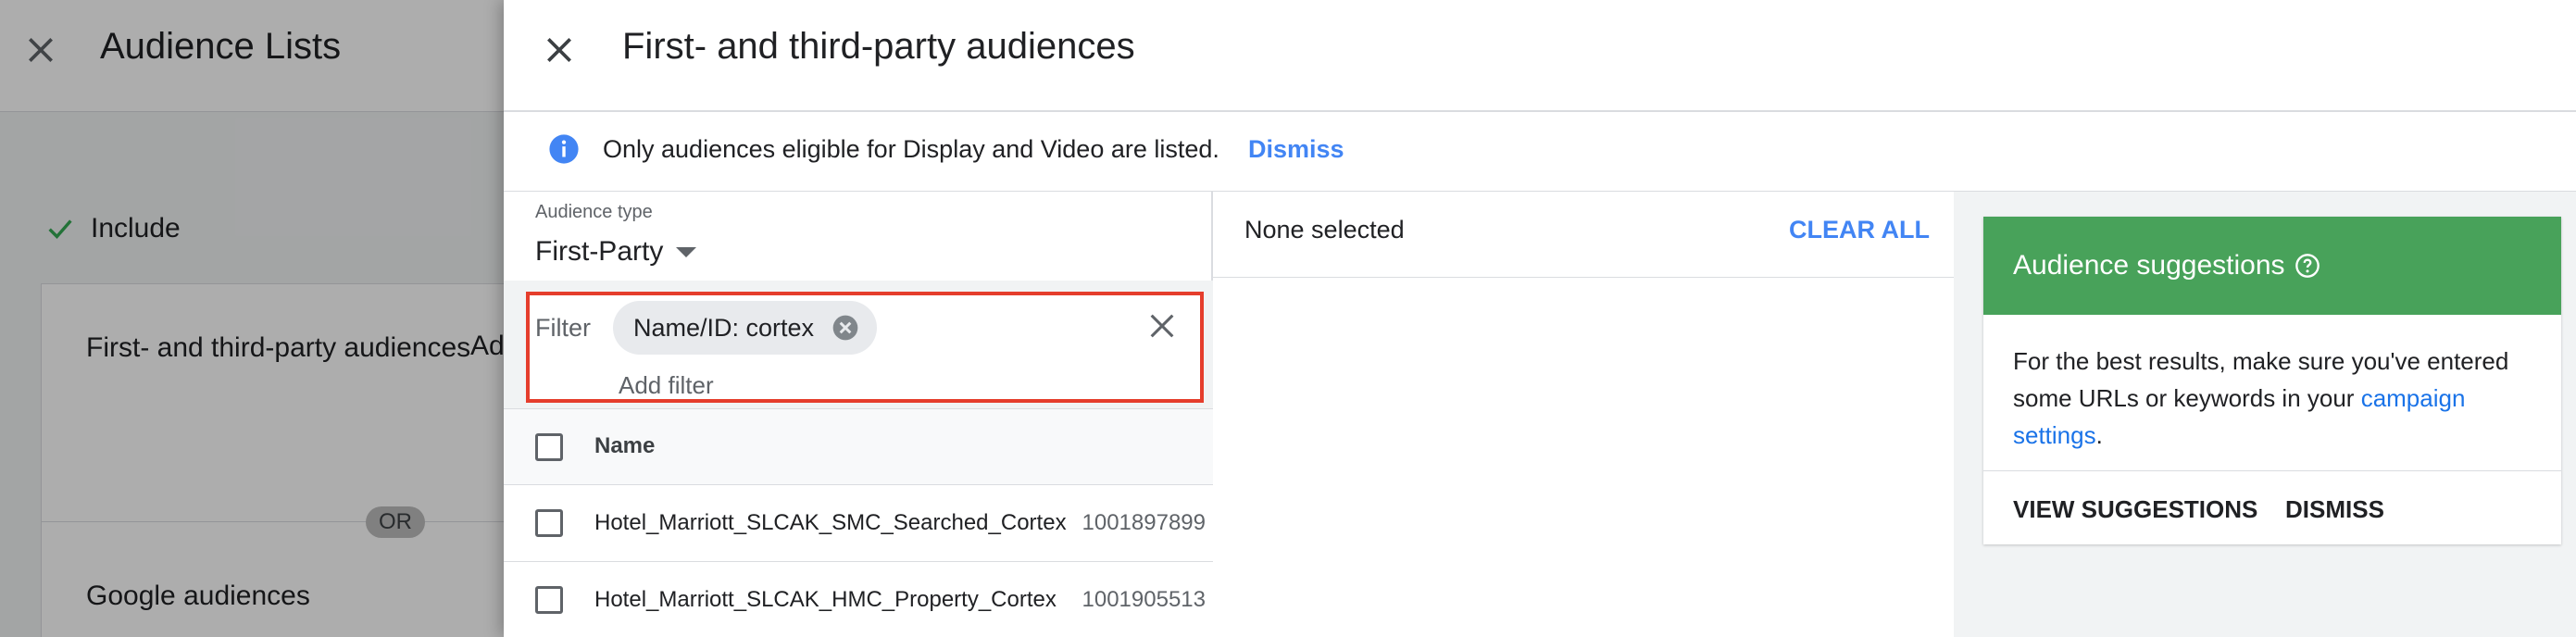  I want to click on help-icon, so click(2308, 266).